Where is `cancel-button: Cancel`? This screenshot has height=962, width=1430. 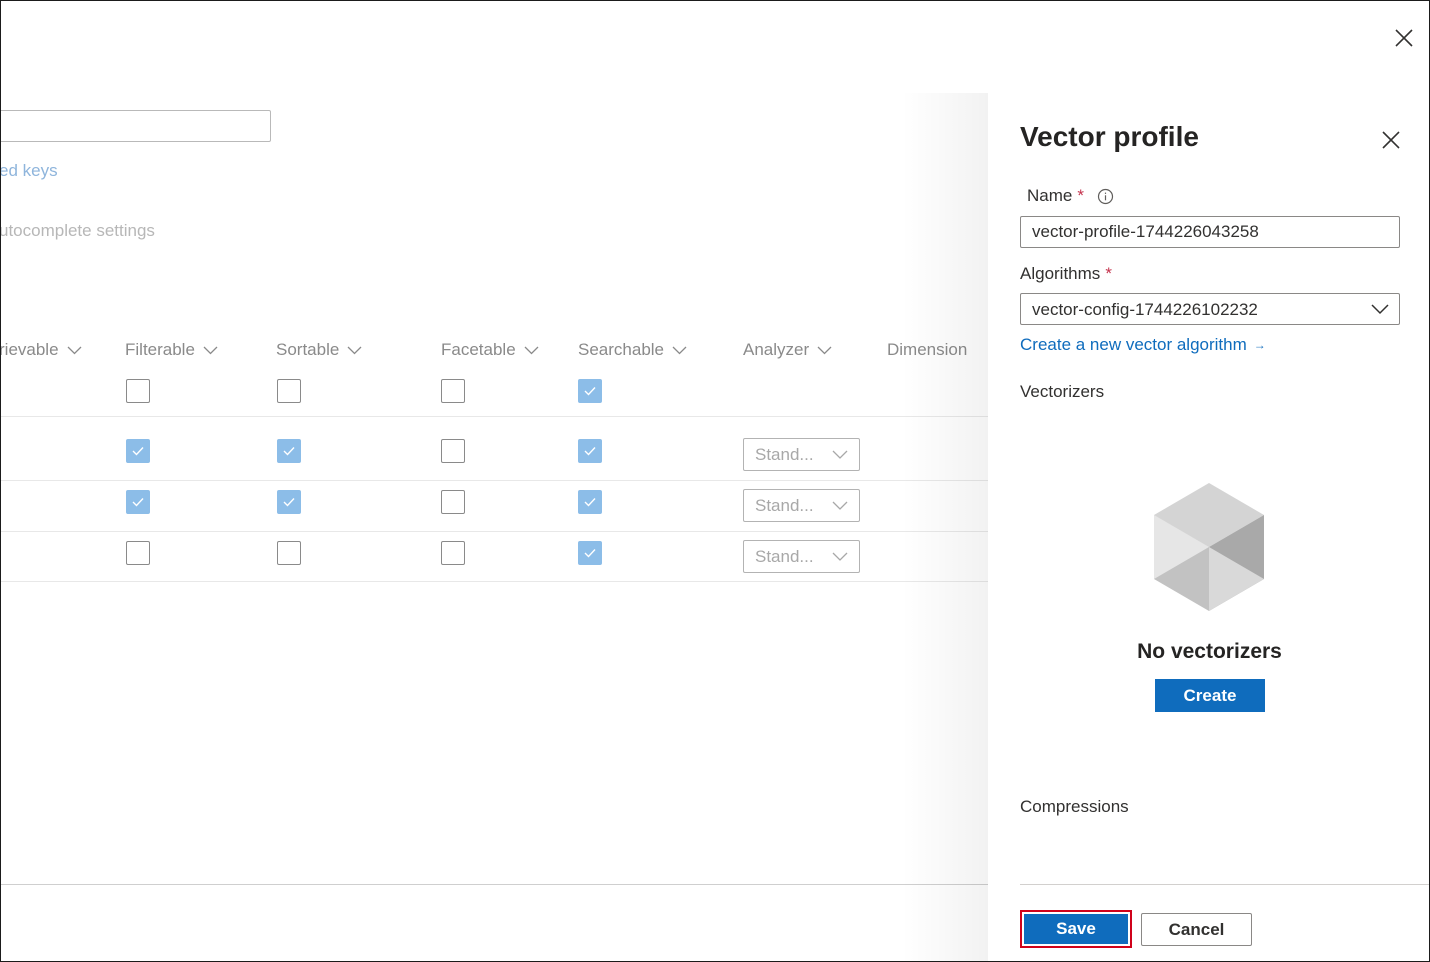
cancel-button: Cancel is located at coordinates (1196, 929).